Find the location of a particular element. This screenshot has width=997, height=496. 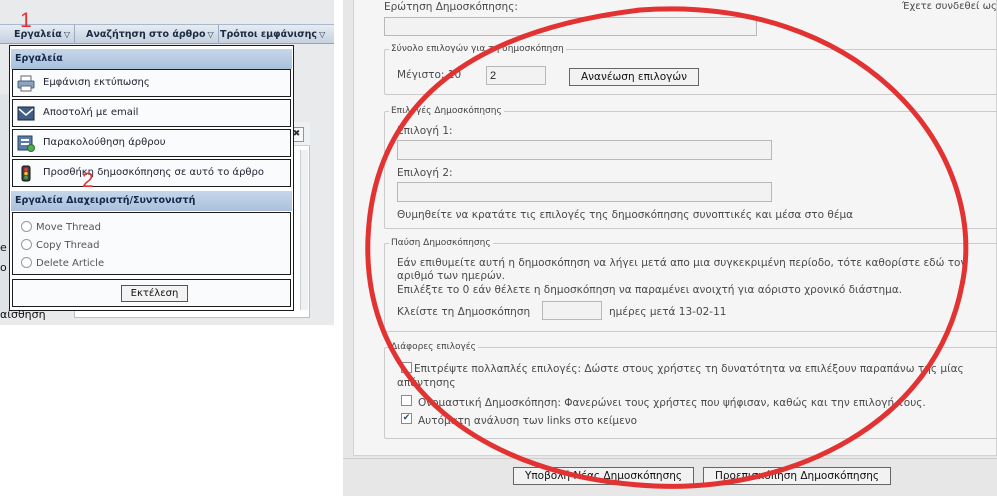

nav-search-label: Αναζήτηση στο άρθρο is located at coordinates (146, 34).